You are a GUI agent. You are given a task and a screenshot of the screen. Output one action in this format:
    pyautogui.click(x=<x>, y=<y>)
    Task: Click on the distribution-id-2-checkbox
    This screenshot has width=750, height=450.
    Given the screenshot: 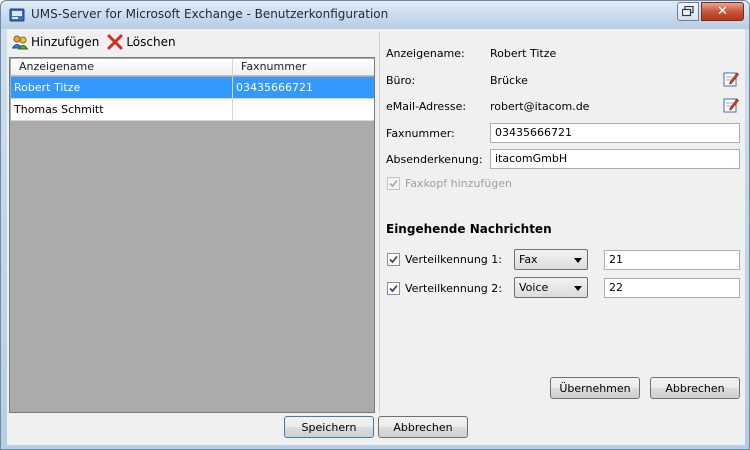 What is the action you would take?
    pyautogui.click(x=393, y=288)
    